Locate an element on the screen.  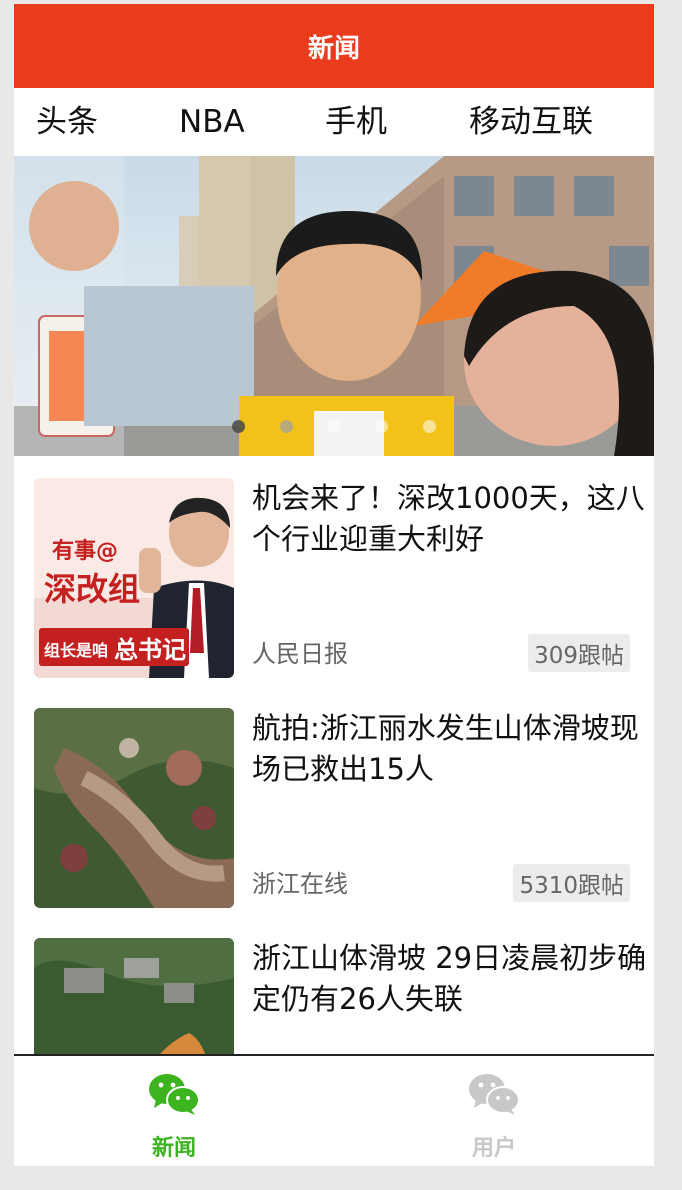
news-source: 人民日报 is located at coordinates (300, 654).